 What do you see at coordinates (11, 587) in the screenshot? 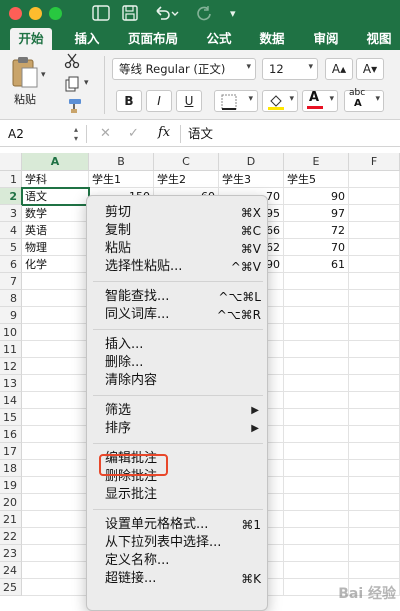
I see `row-header-25: 25` at bounding box center [11, 587].